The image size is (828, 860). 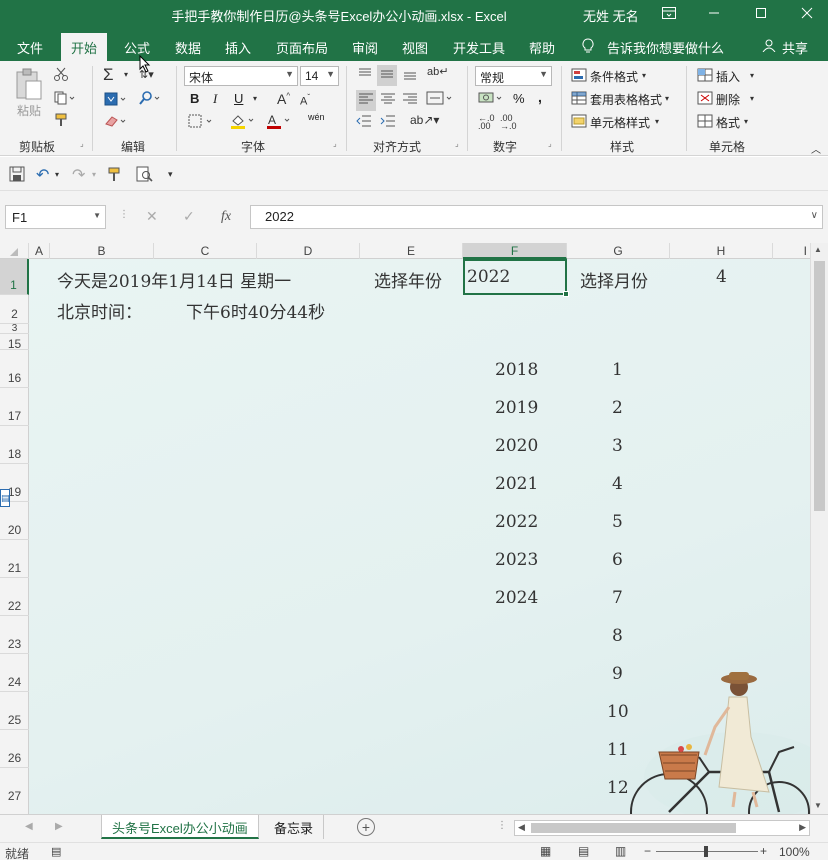 I want to click on row-header: 2, so click(x=14, y=309).